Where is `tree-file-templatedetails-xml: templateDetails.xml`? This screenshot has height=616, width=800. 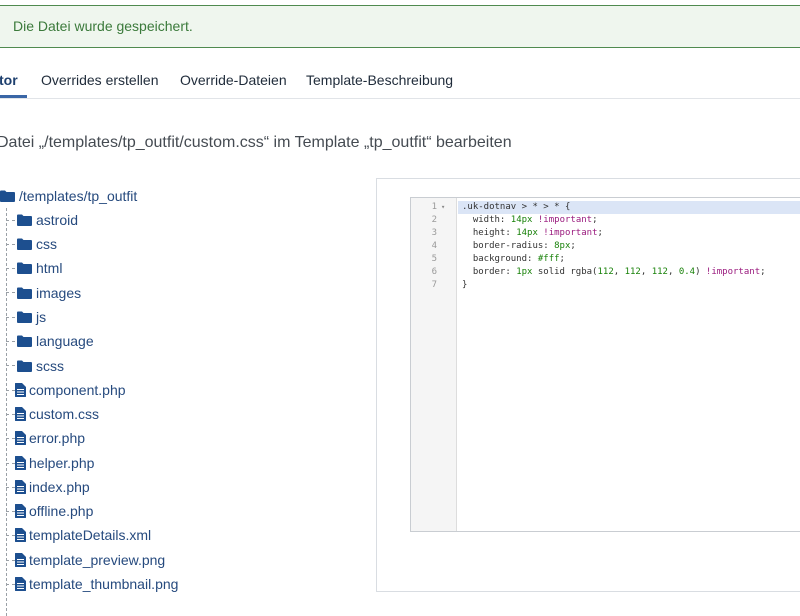 tree-file-templatedetails-xml: templateDetails.xml is located at coordinates (83, 535).